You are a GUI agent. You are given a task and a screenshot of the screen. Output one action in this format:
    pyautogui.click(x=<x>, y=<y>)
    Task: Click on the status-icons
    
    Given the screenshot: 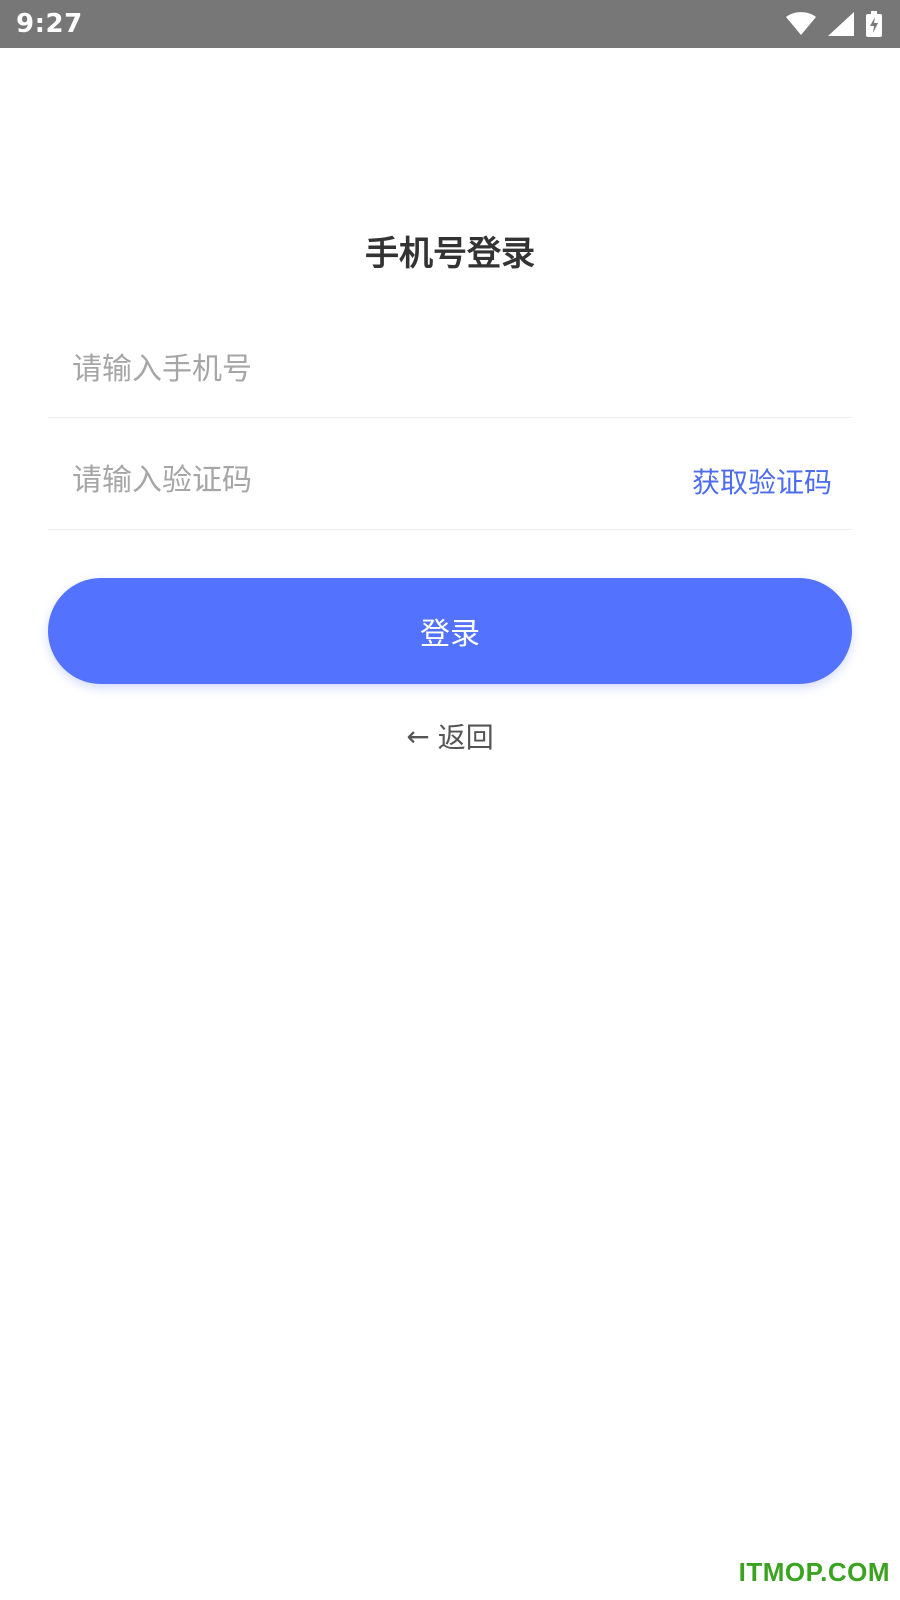 What is the action you would take?
    pyautogui.click(x=834, y=24)
    